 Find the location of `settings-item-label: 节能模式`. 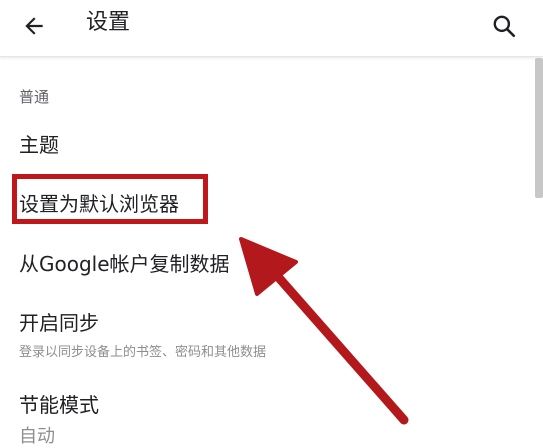

settings-item-label: 节能模式 is located at coordinates (59, 405).